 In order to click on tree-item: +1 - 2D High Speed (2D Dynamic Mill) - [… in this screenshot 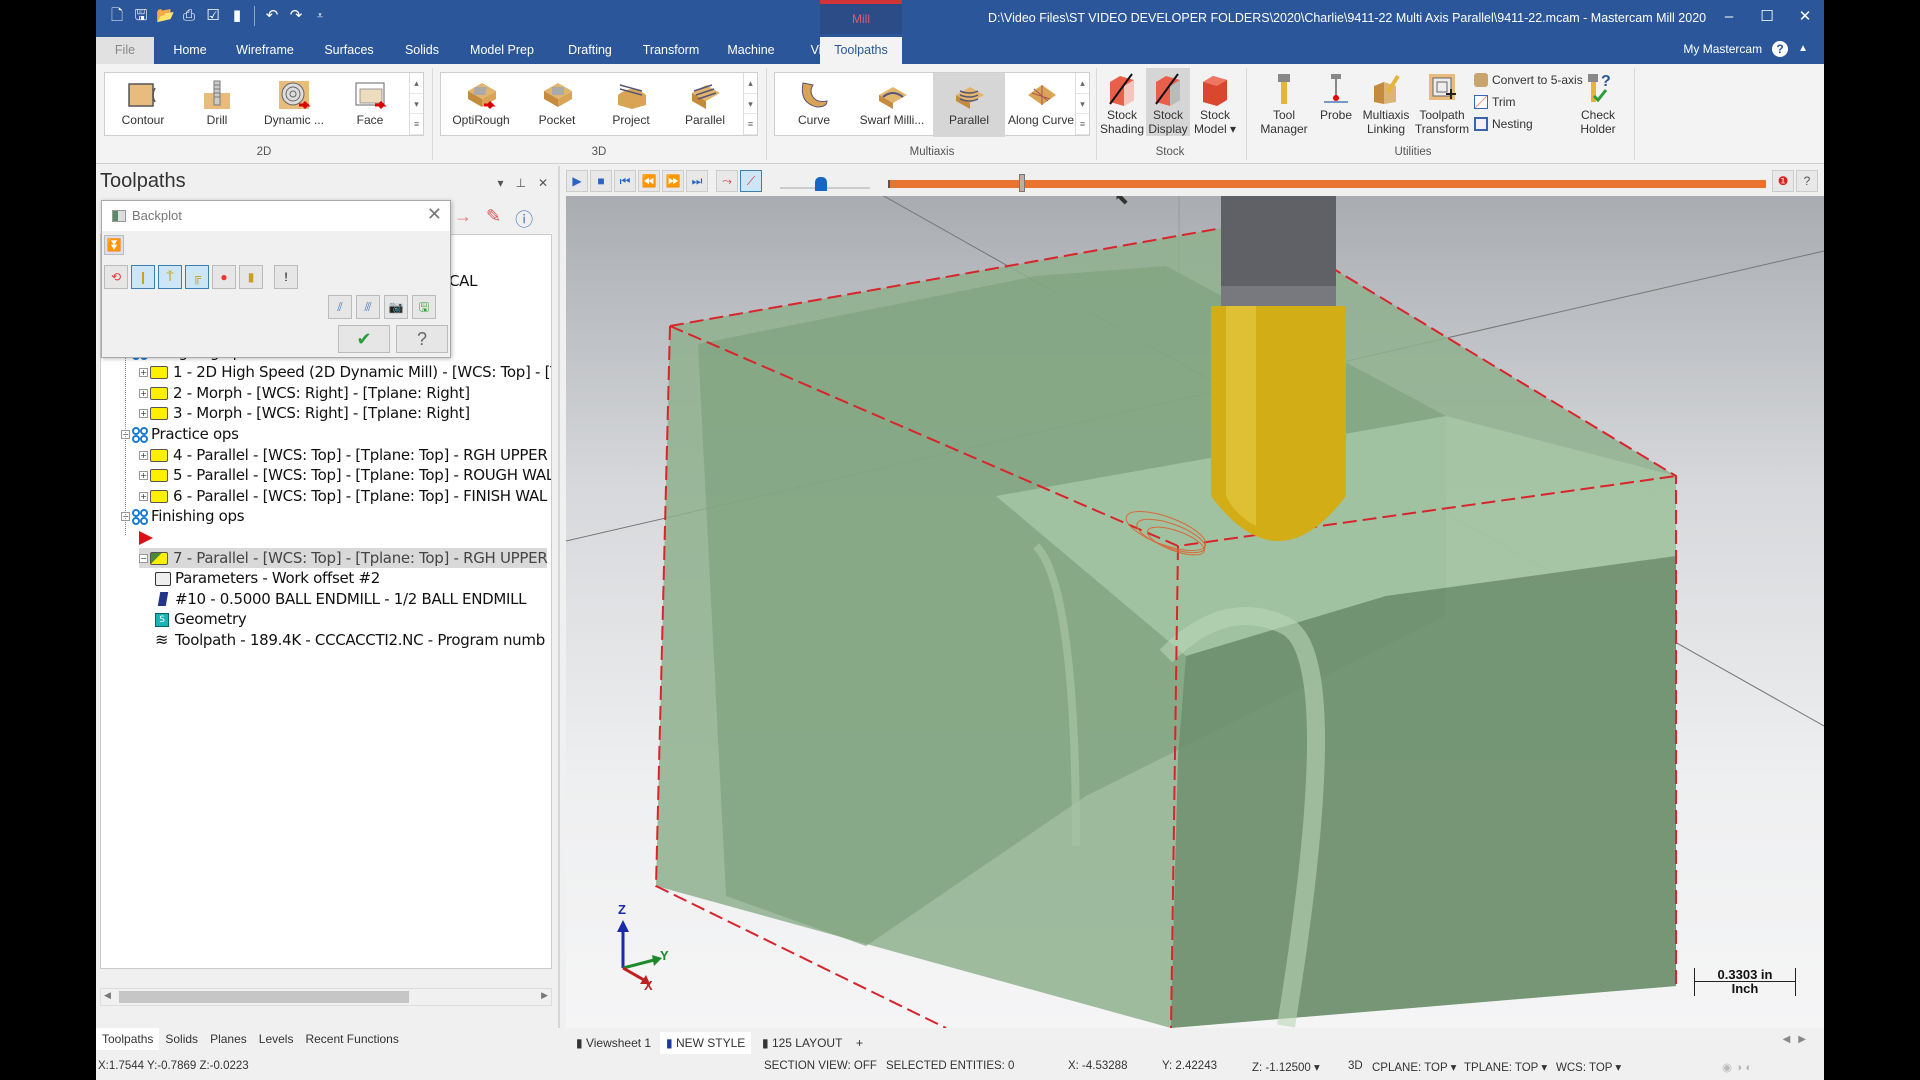, I will do `click(345, 372)`.